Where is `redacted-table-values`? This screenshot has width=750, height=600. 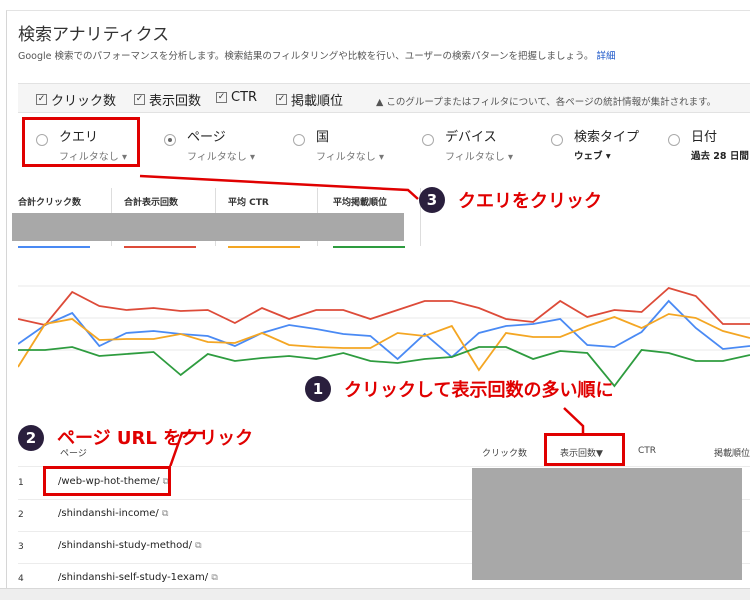 redacted-table-values is located at coordinates (607, 524).